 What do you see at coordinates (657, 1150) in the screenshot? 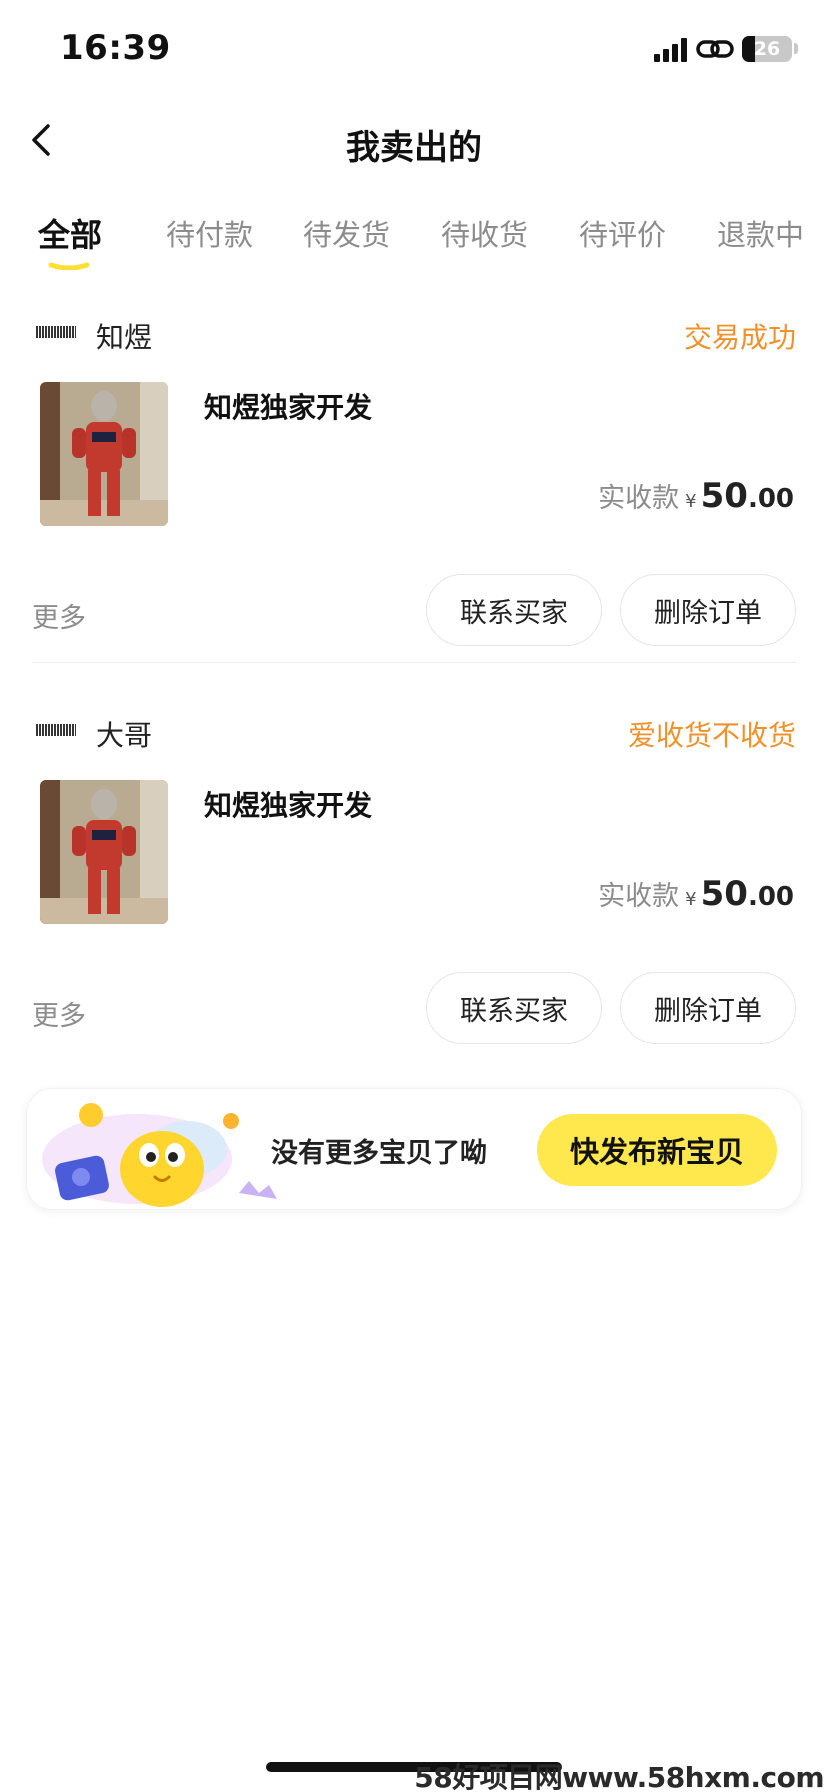
I see `publish-new-item-button: 快发布新宝贝` at bounding box center [657, 1150].